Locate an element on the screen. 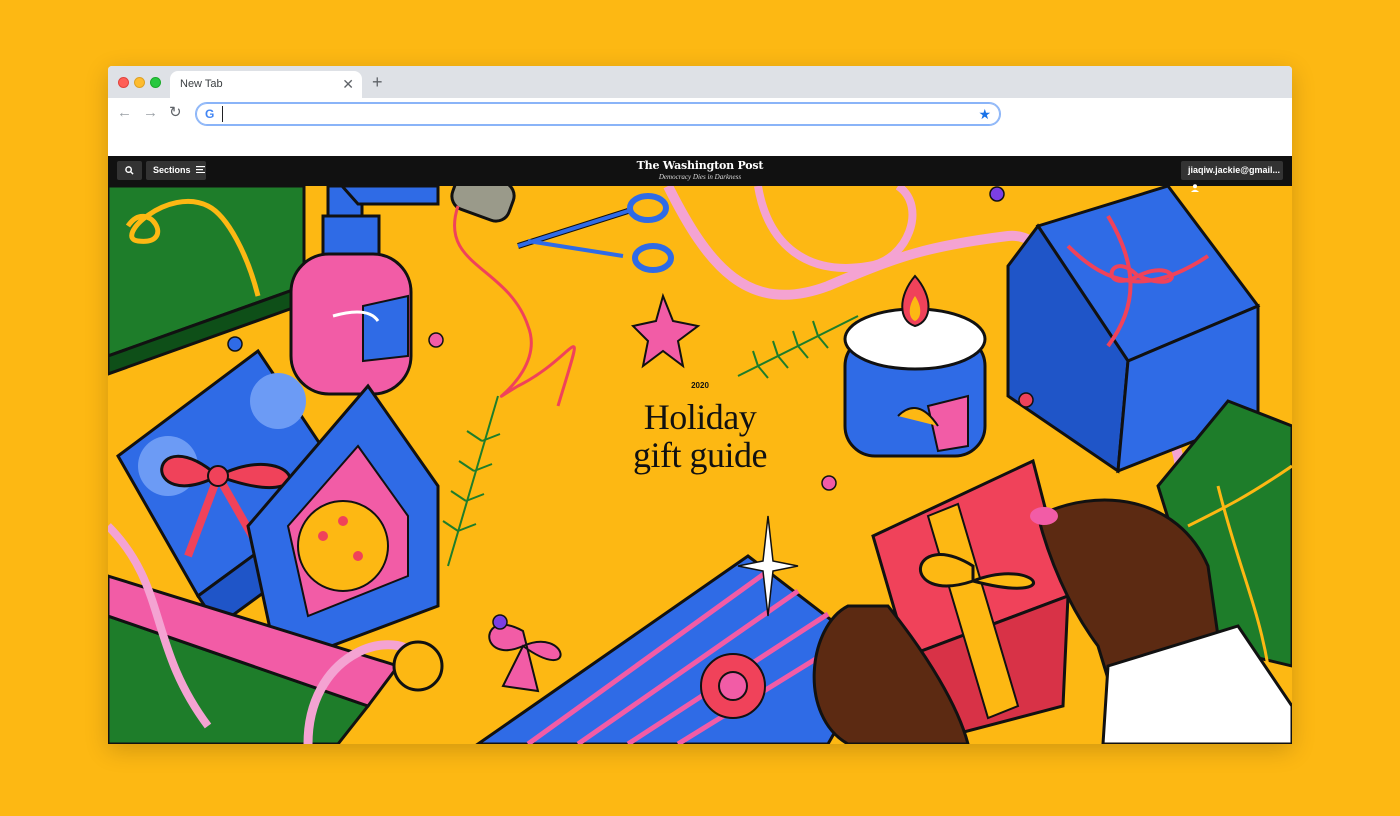 This screenshot has width=1400, height=816. star-icon: ★ is located at coordinates (984, 114).